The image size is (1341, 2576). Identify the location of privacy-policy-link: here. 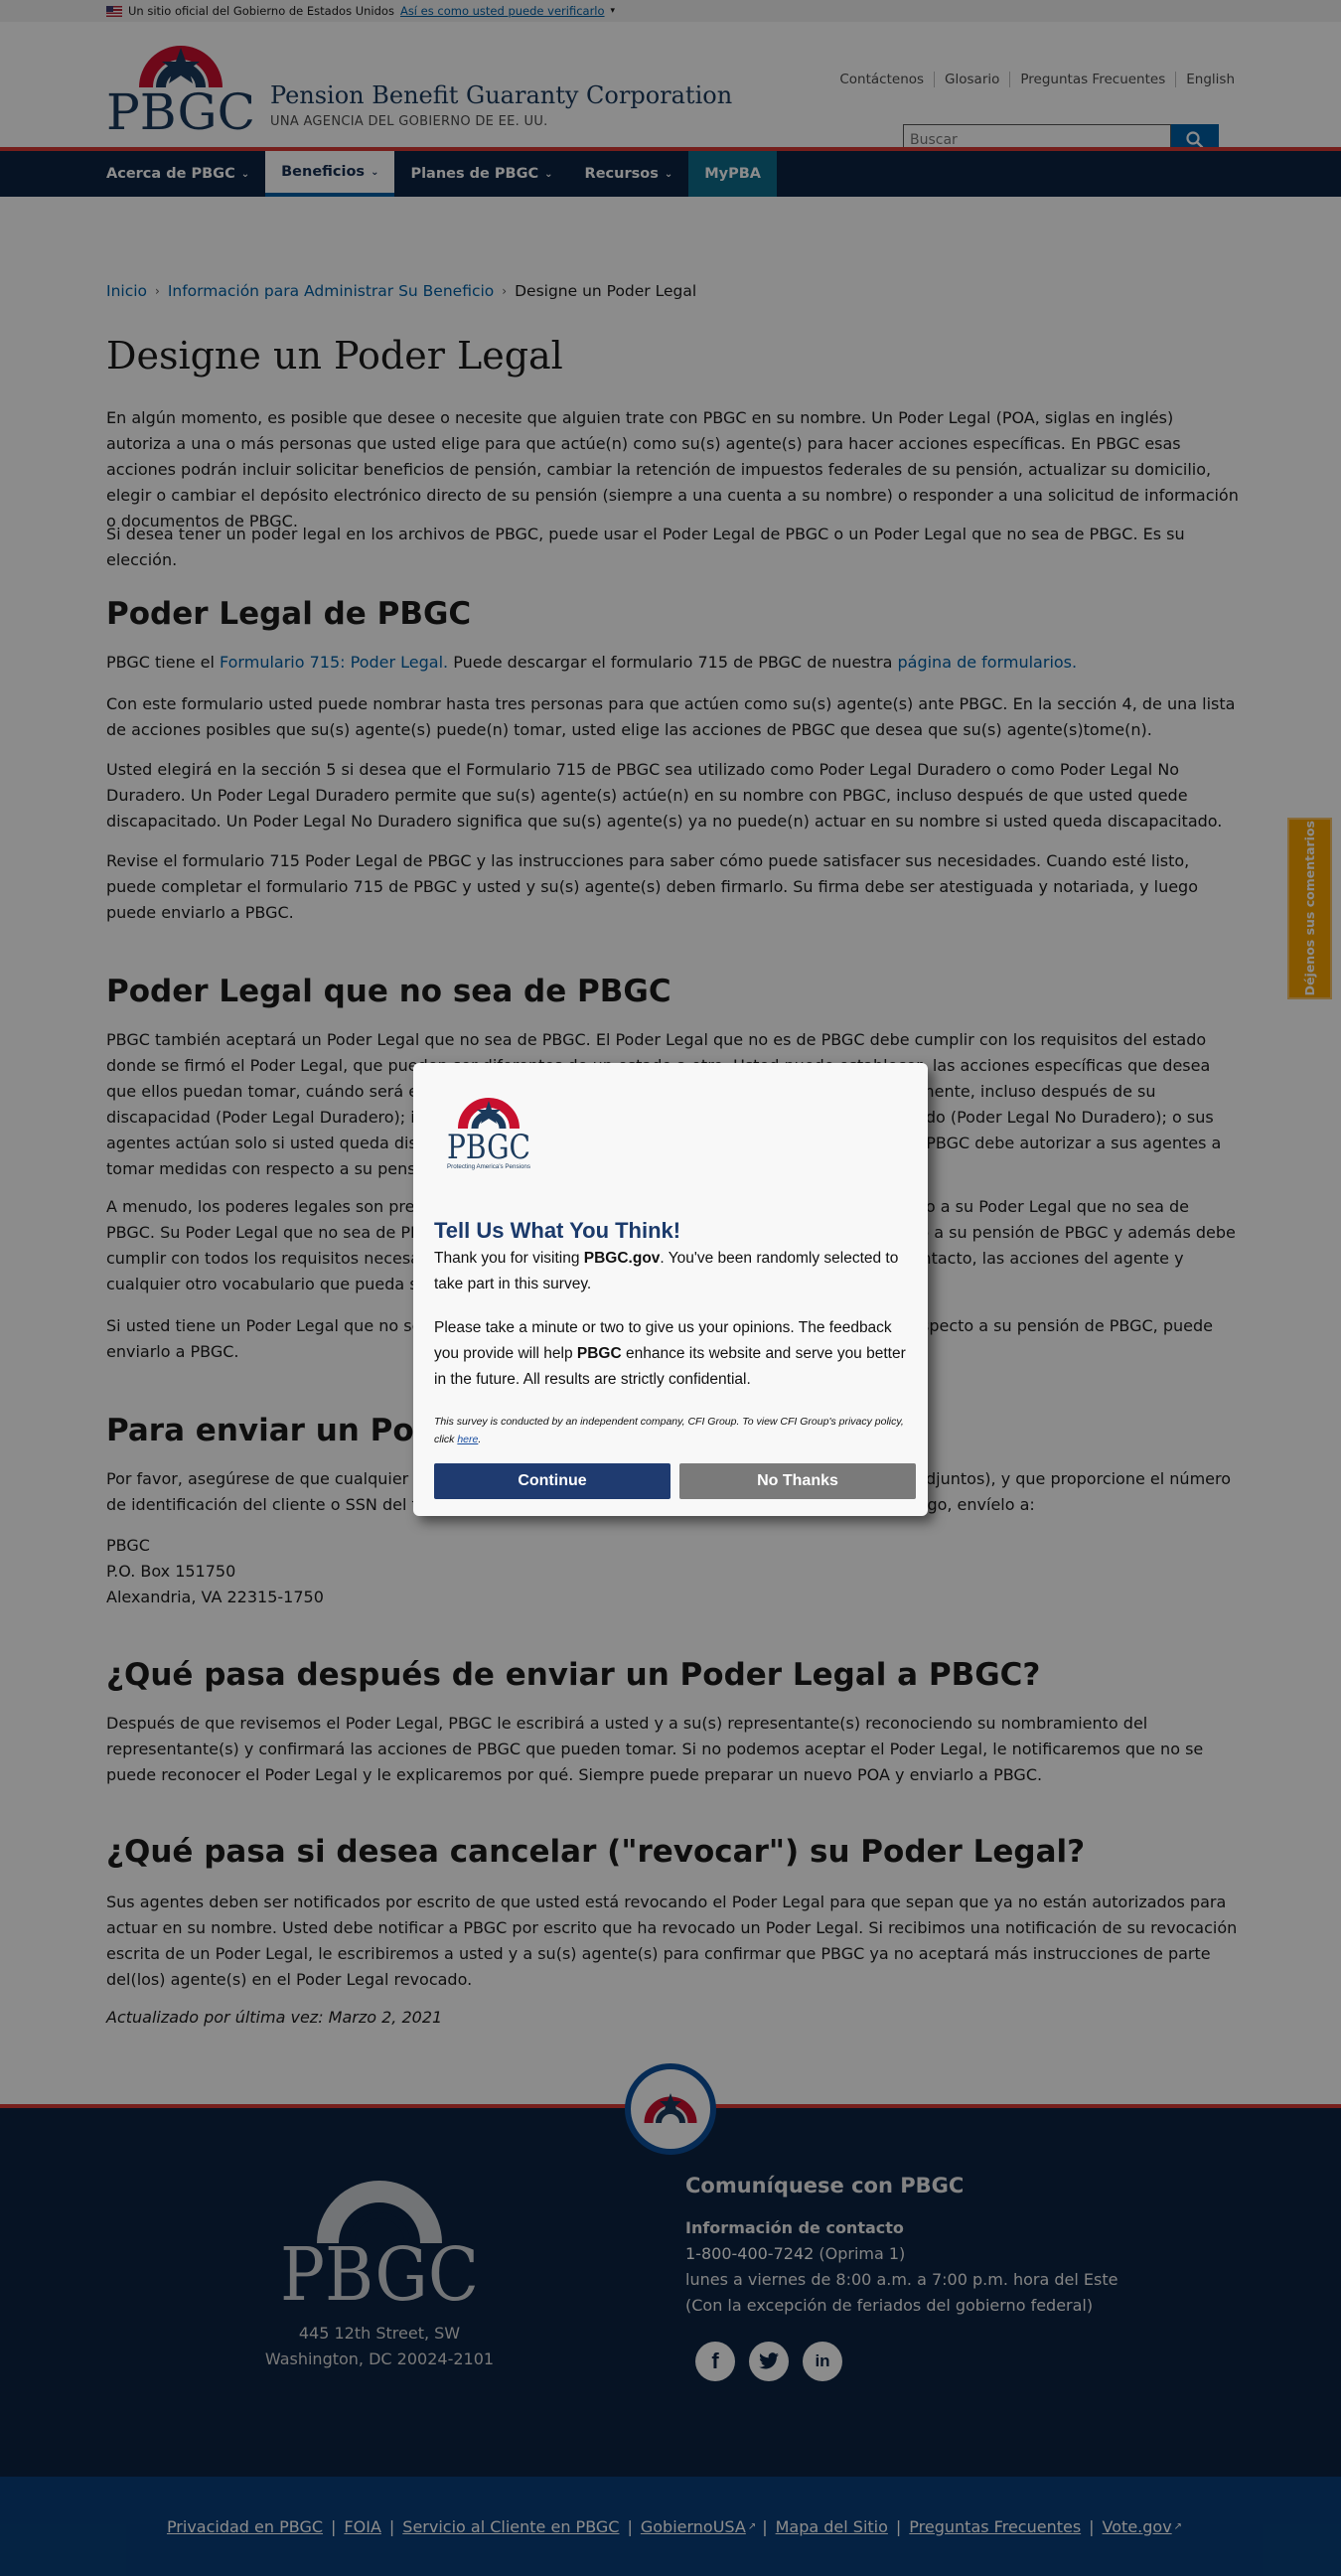
(468, 1439).